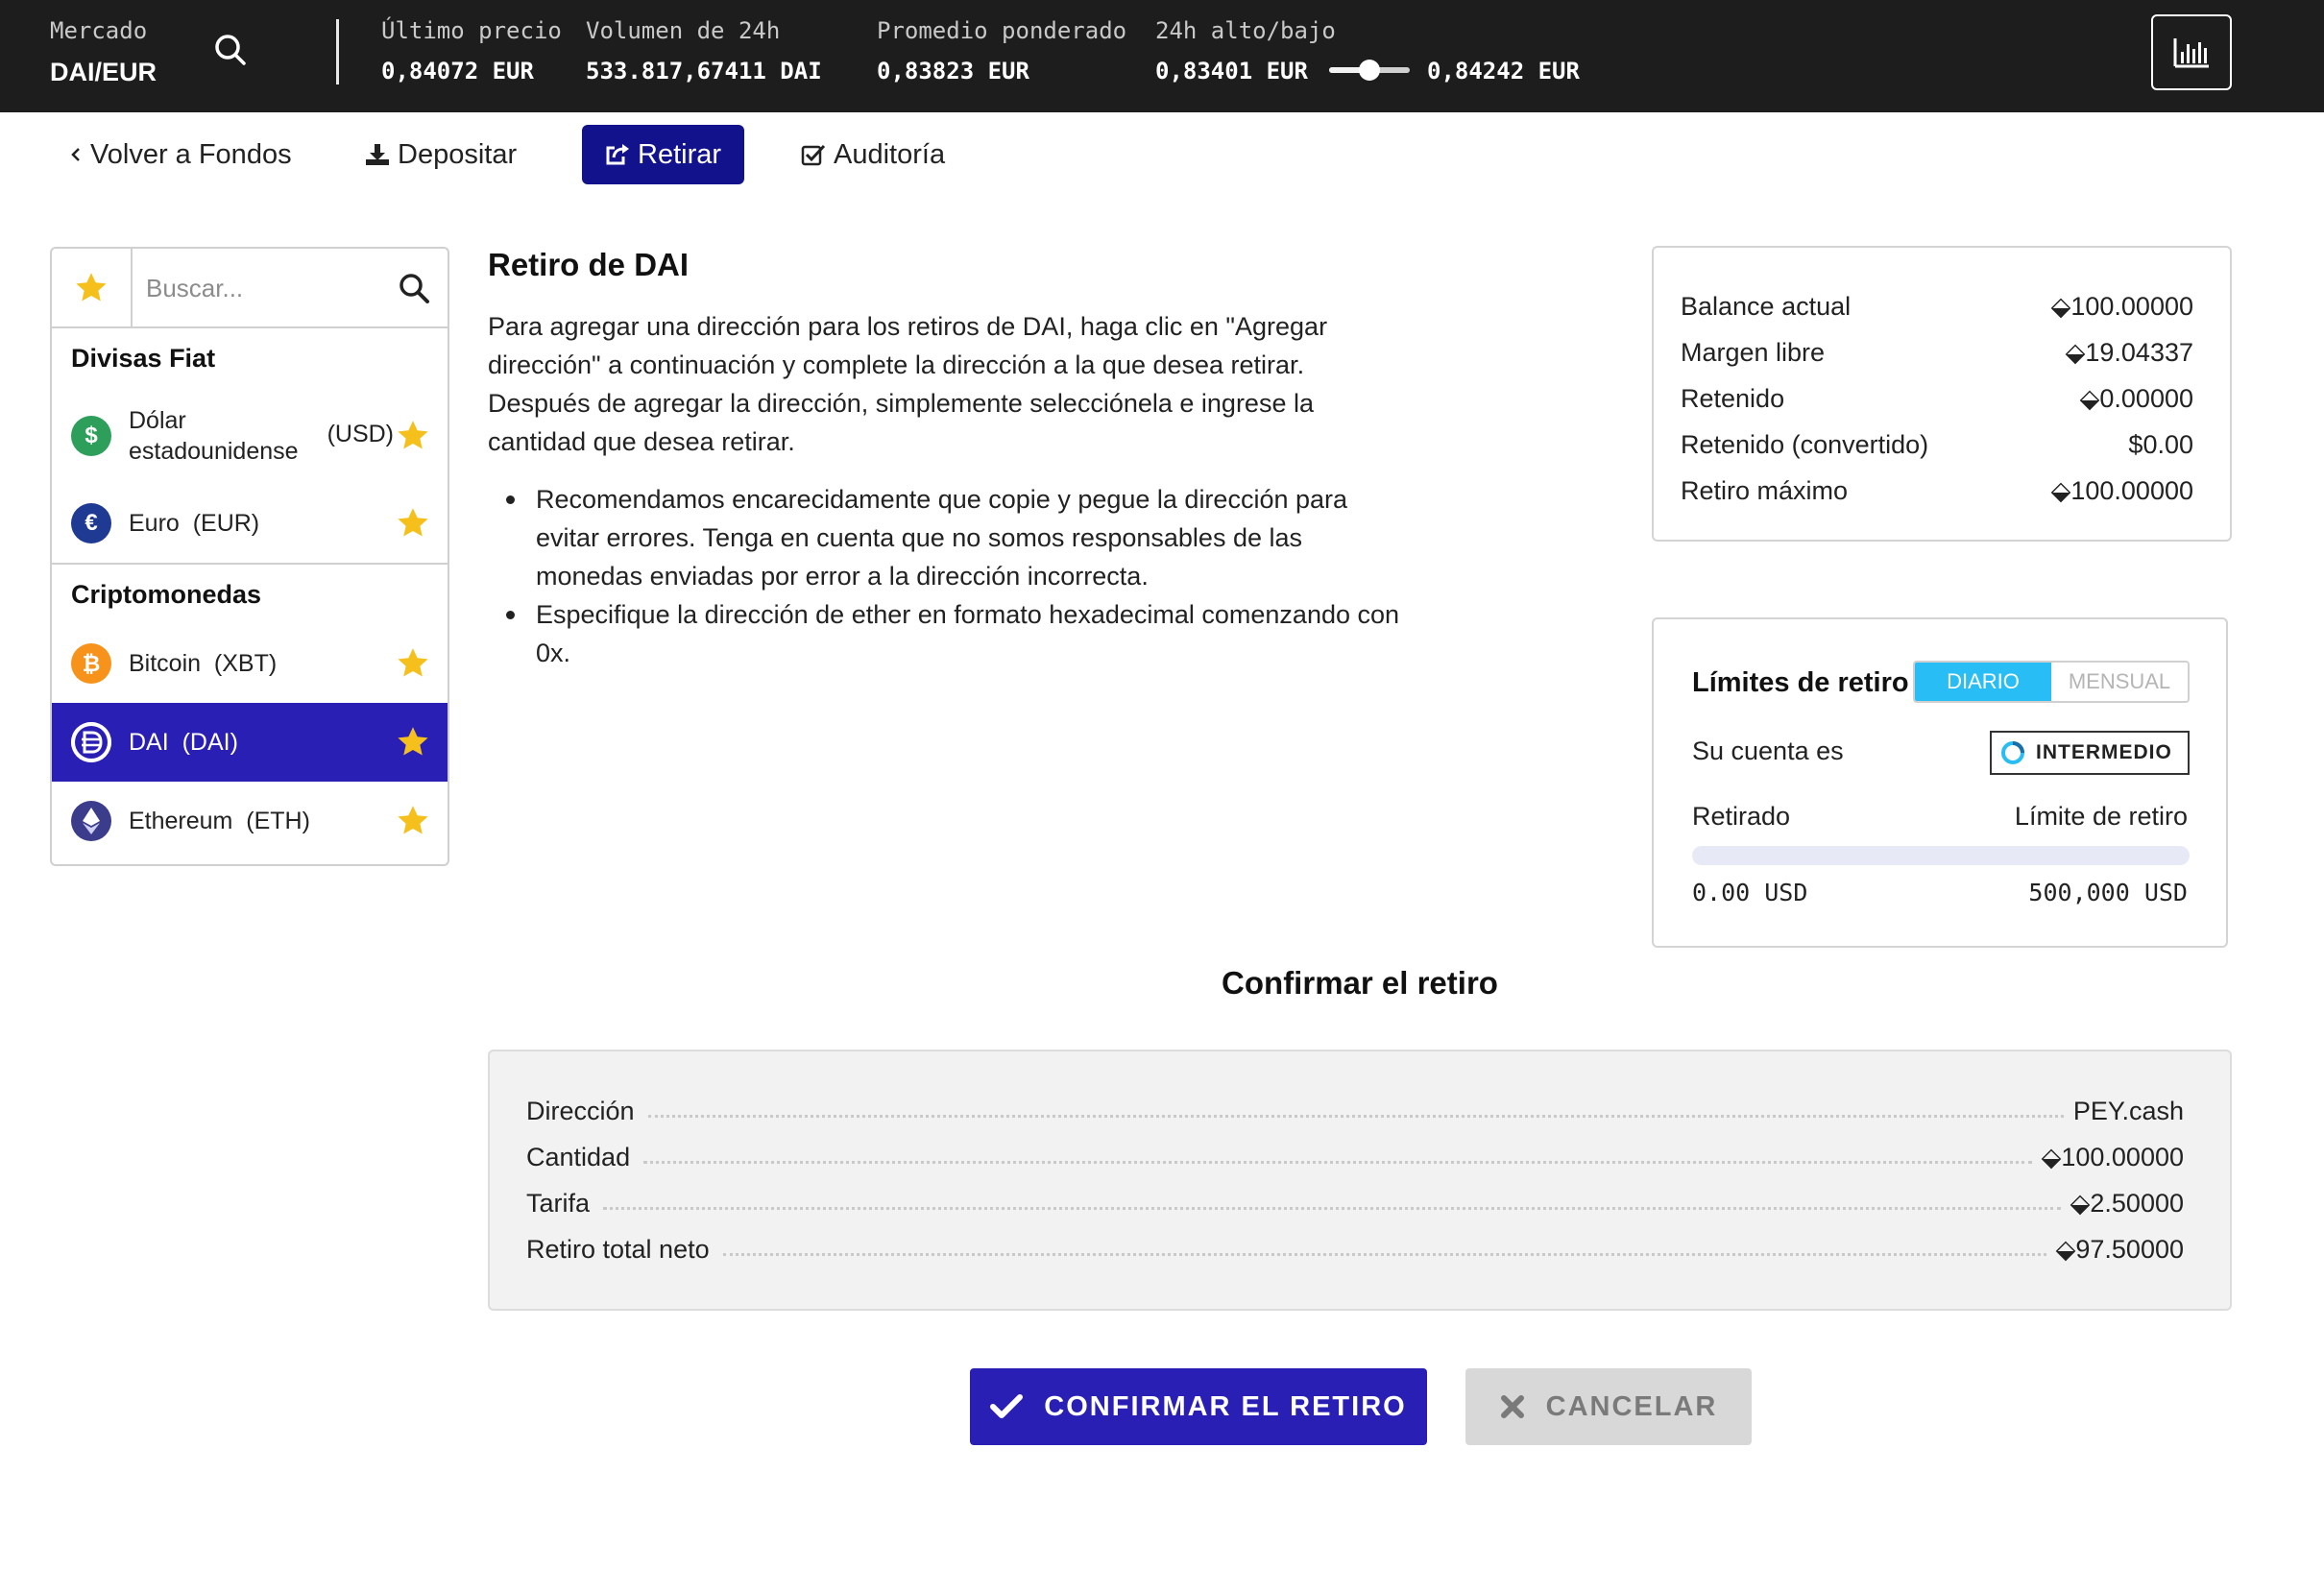  Describe the element at coordinates (1733, 398) in the screenshot. I see `balance-label: Retenido` at that location.